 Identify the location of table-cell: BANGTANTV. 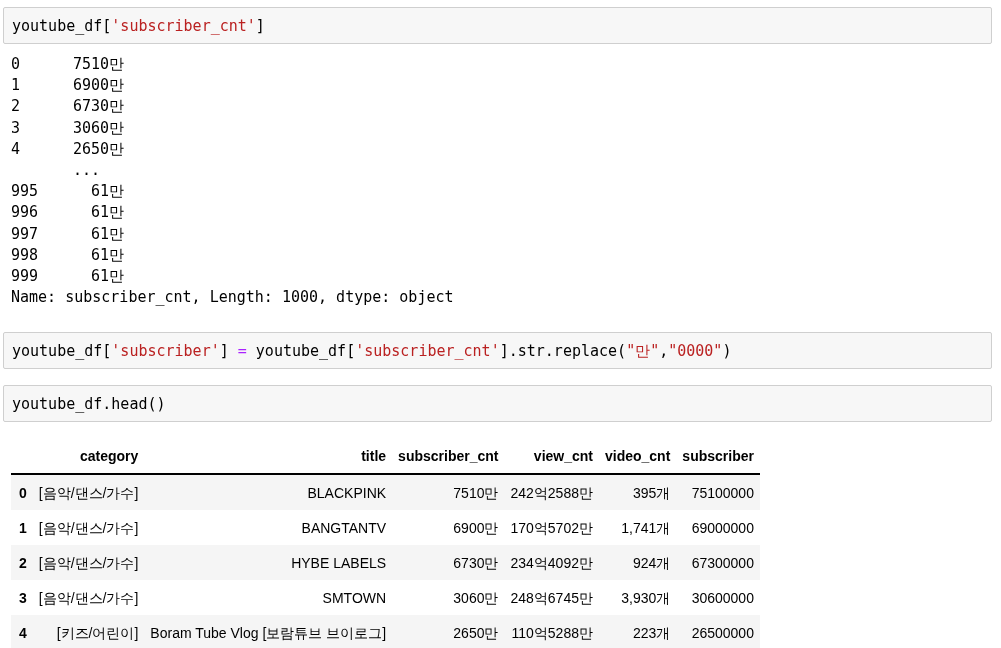
(268, 528).